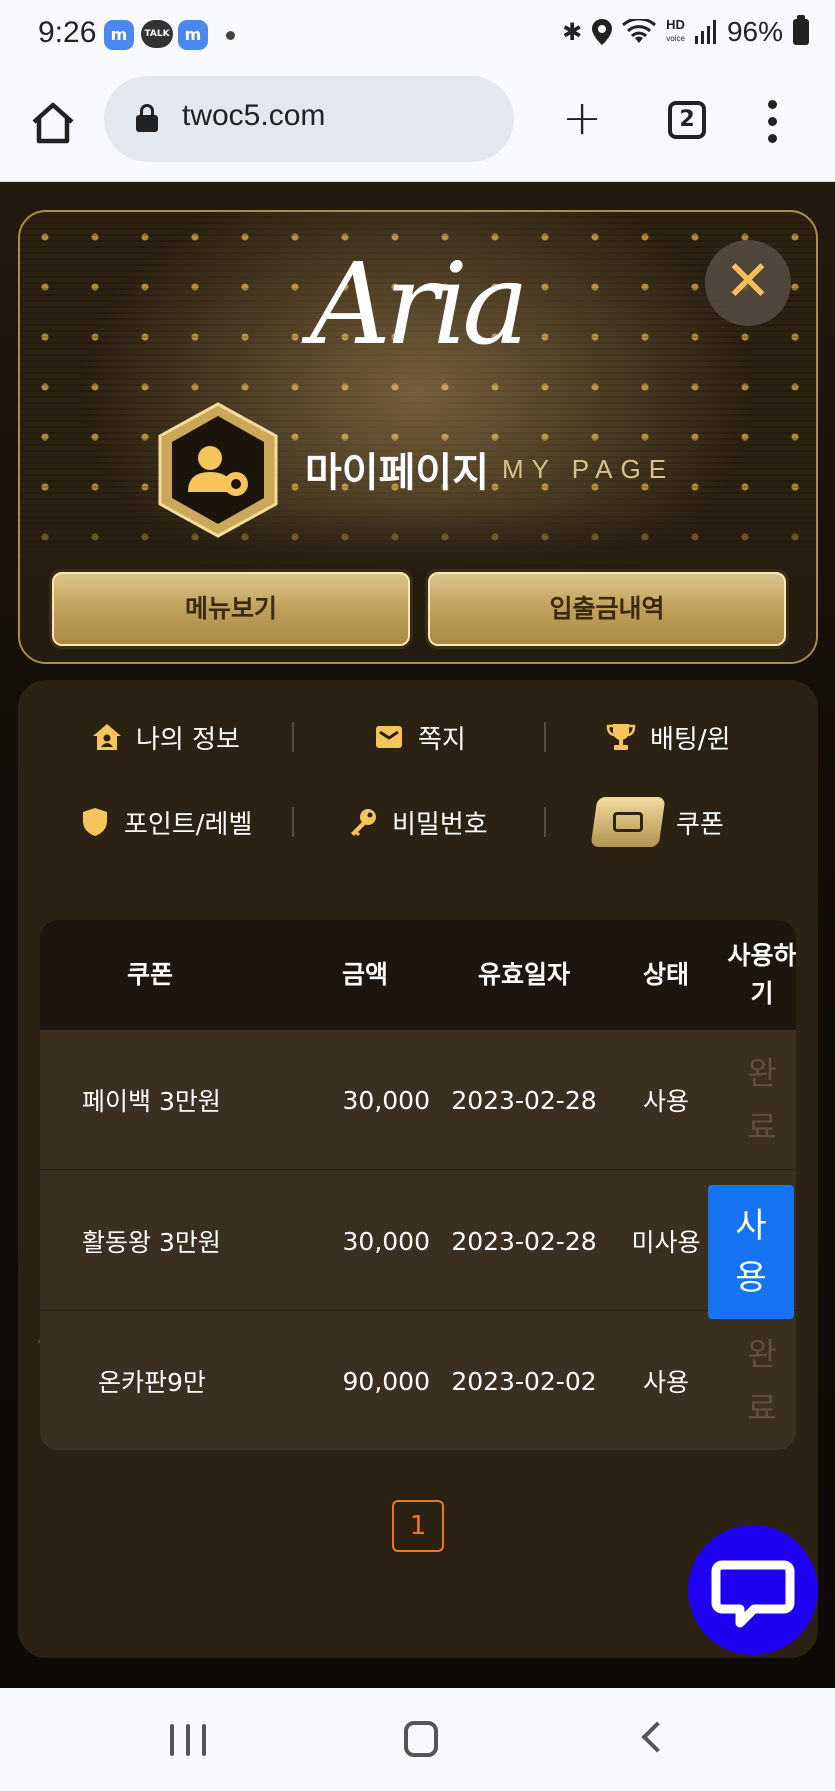 The height and width of the screenshot is (1791, 835). I want to click on trophy-icon, so click(621, 737).